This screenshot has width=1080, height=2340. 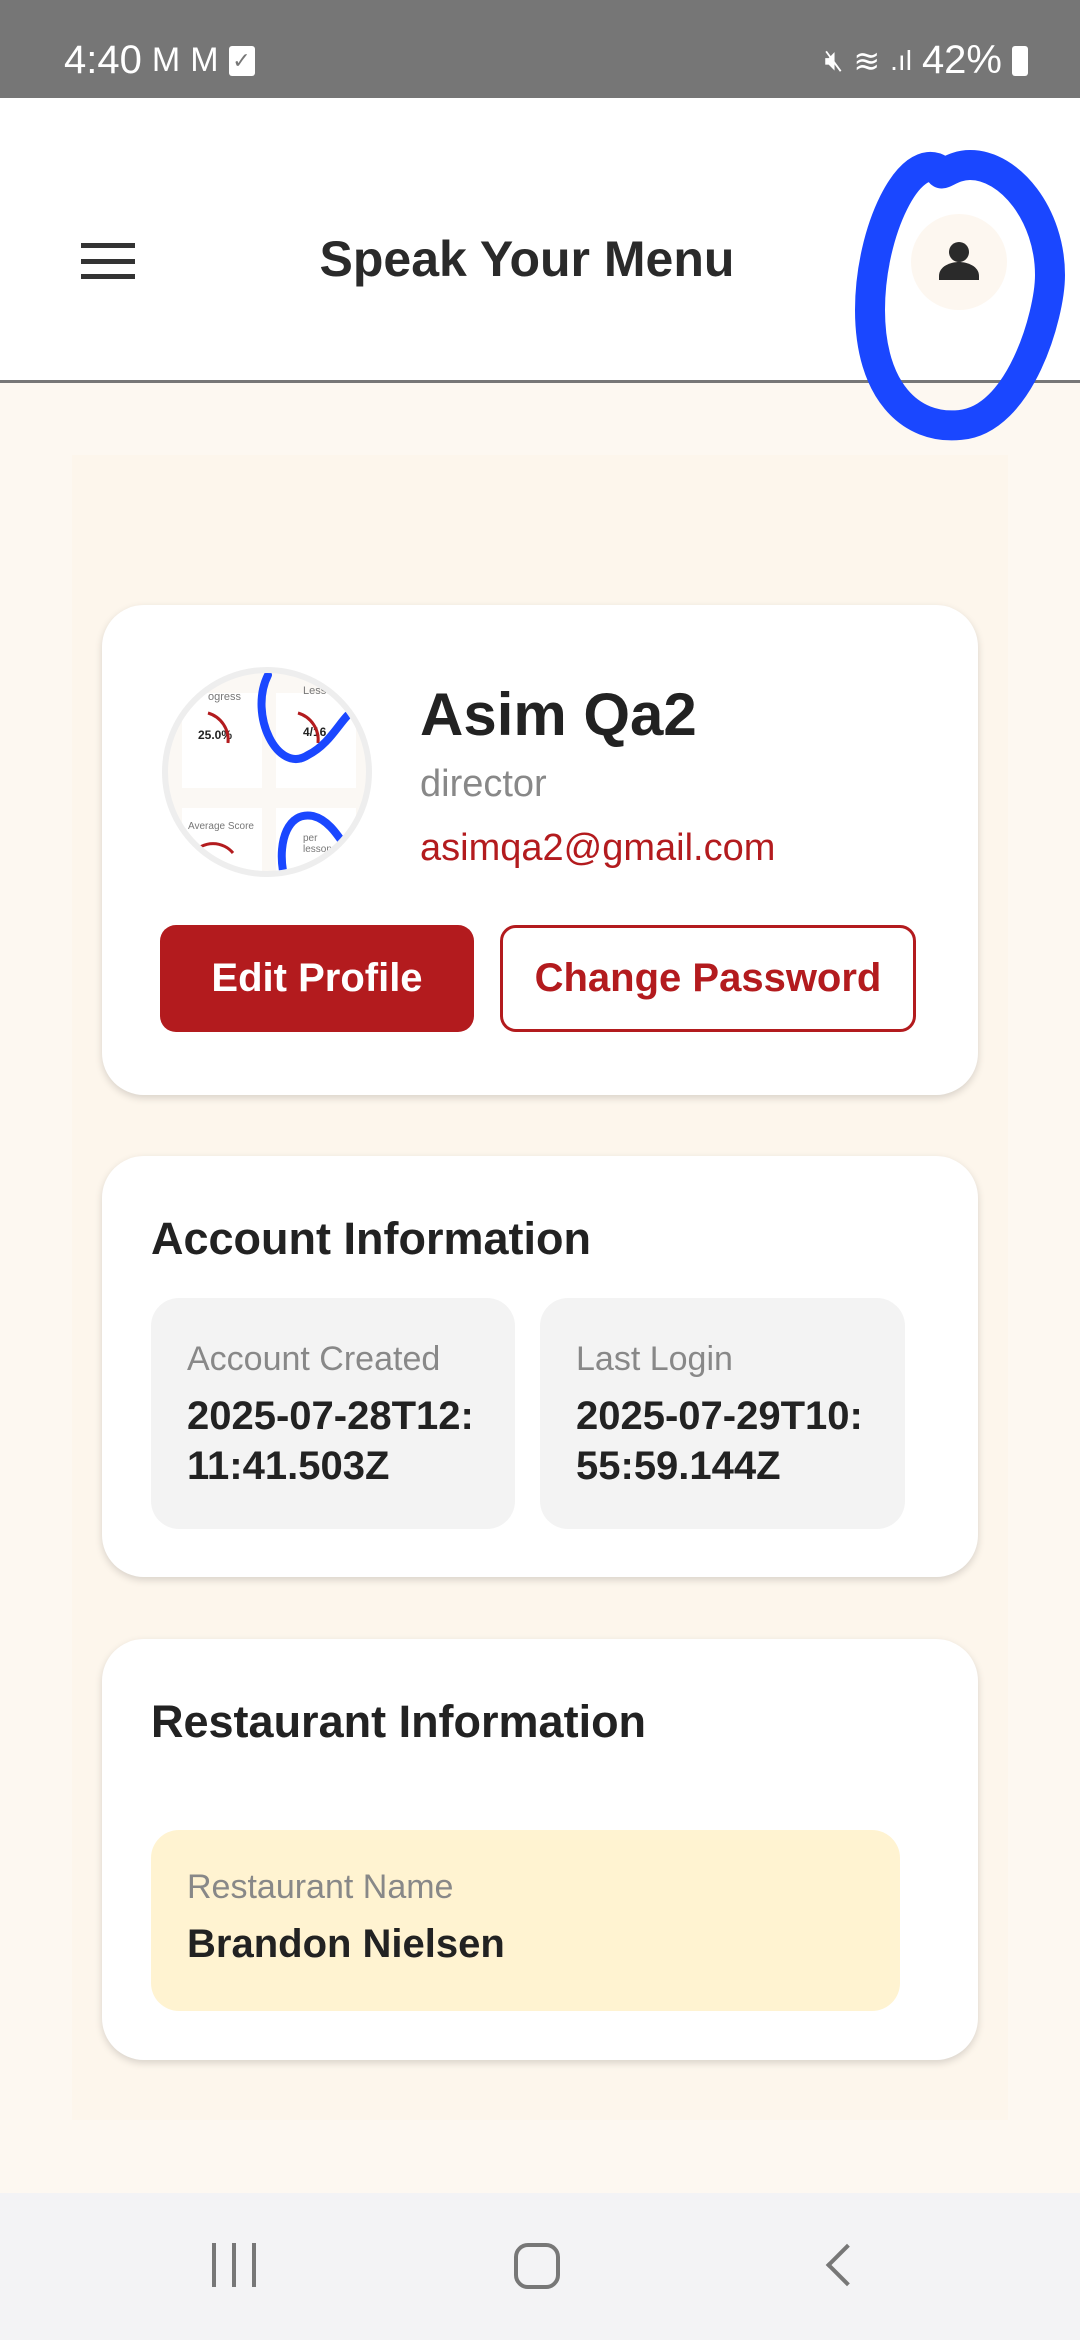 What do you see at coordinates (314, 1359) in the screenshot?
I see `account-created-label: Account Created` at bounding box center [314, 1359].